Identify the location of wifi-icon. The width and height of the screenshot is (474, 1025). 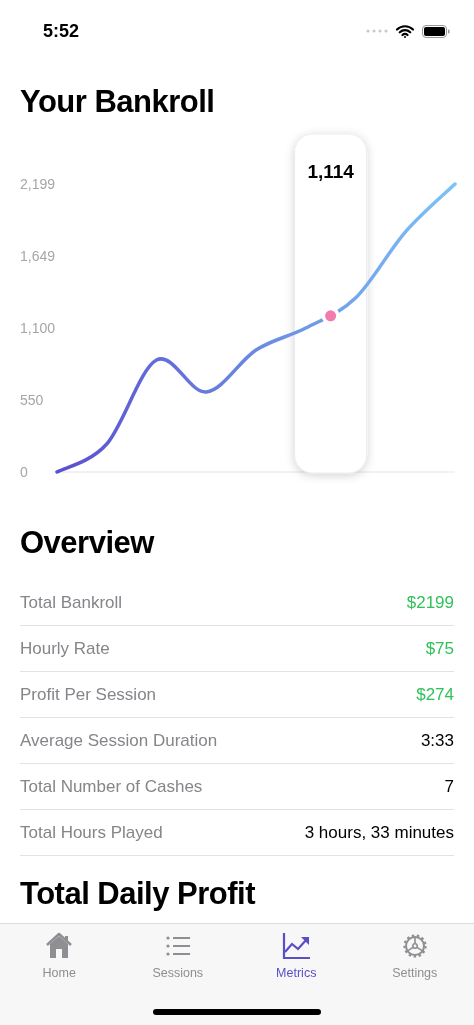
(405, 31).